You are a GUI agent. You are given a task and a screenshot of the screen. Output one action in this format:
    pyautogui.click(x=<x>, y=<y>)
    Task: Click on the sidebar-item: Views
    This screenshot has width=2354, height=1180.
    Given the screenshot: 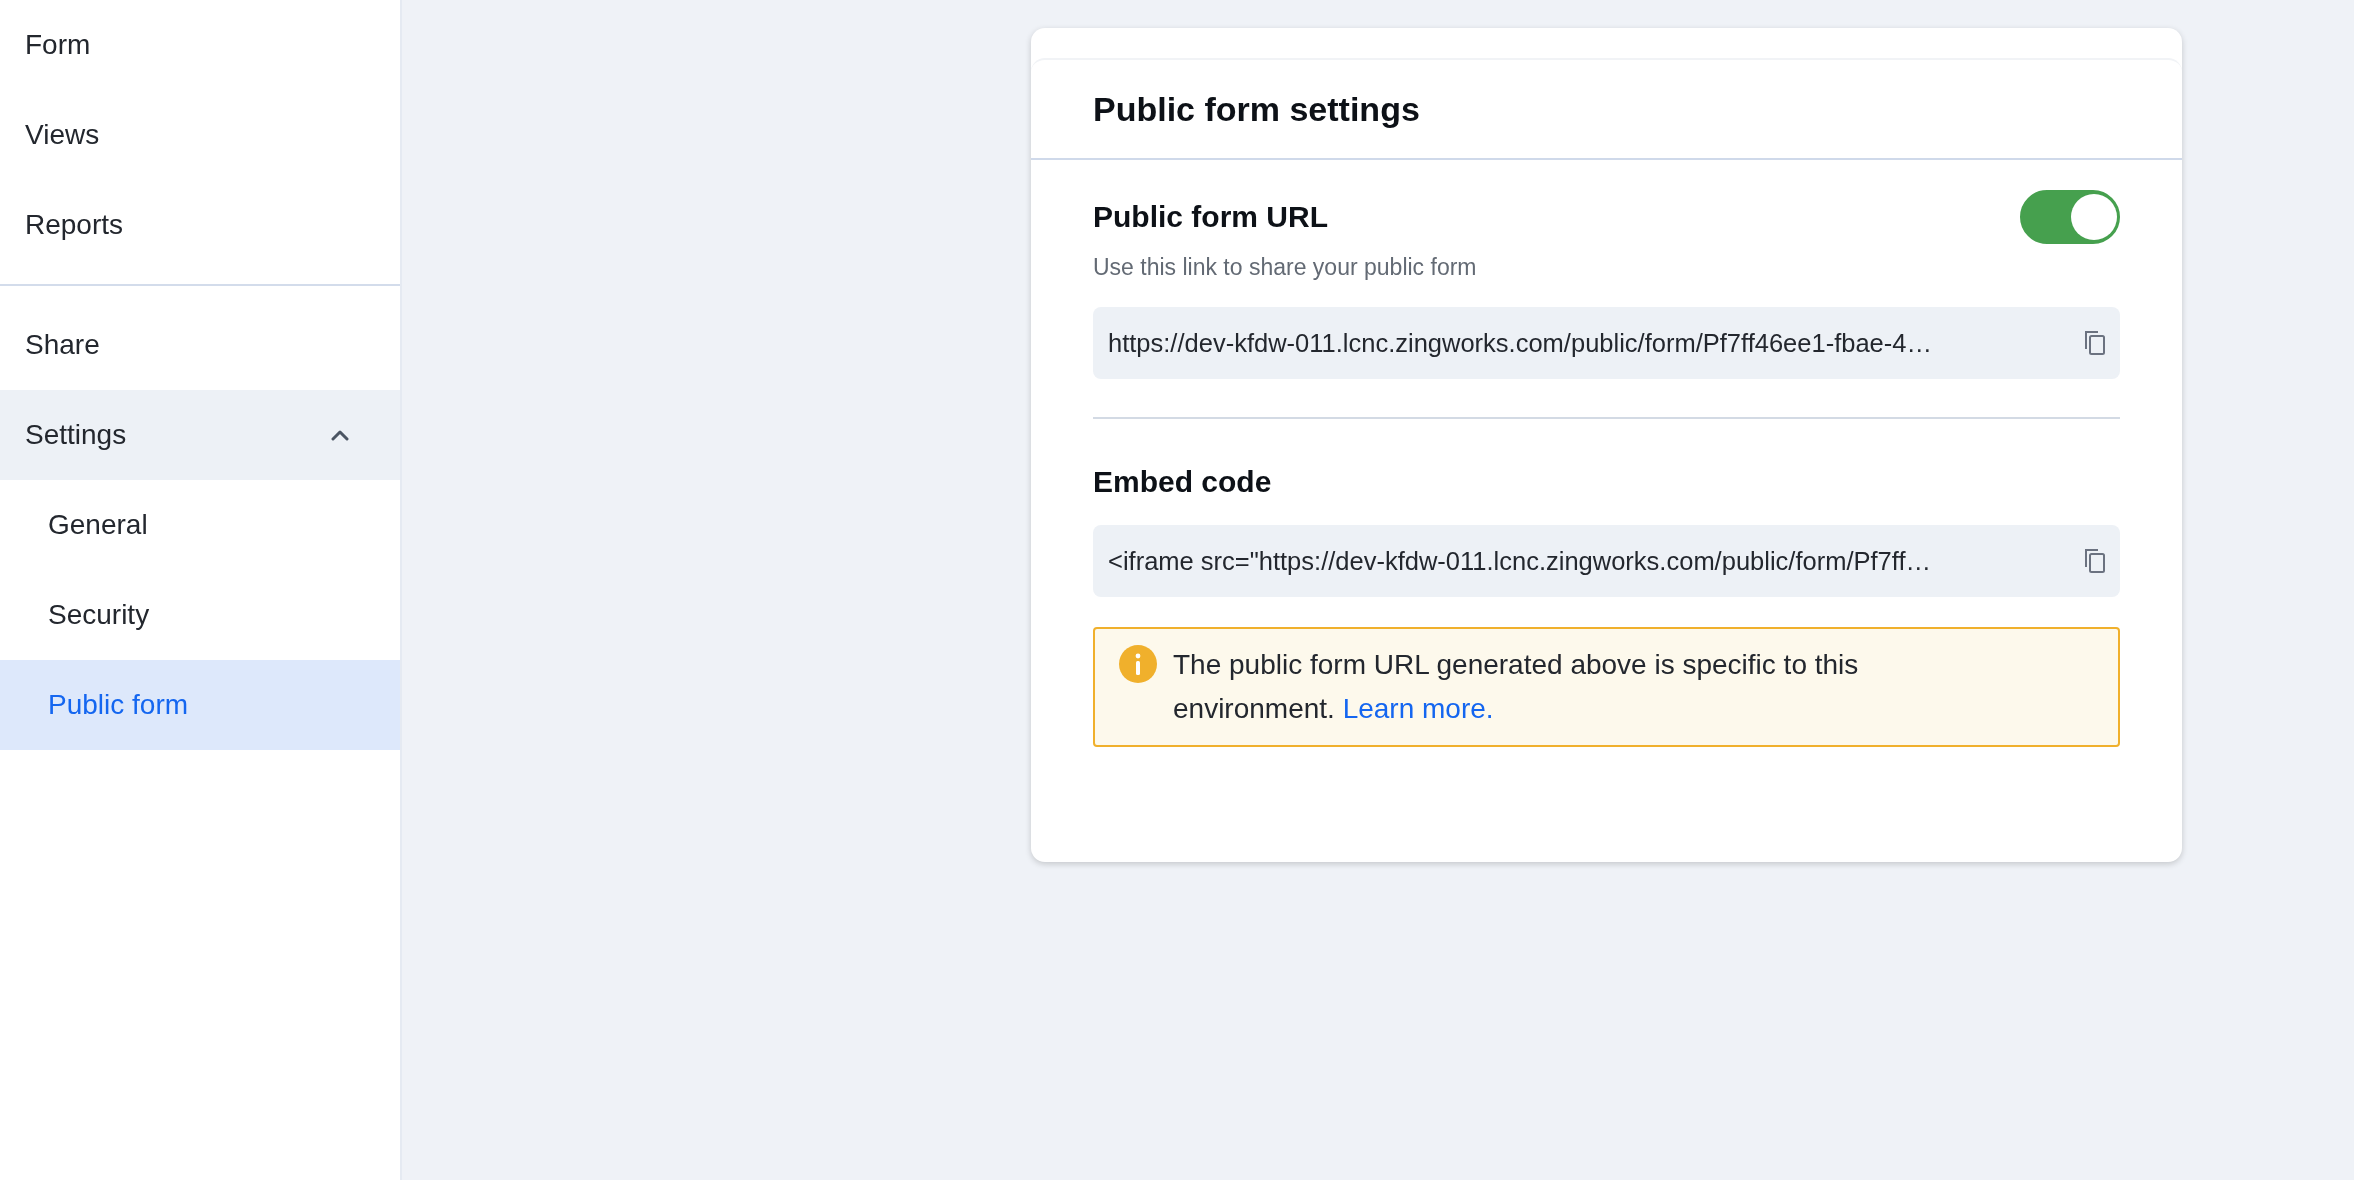 What is the action you would take?
    pyautogui.click(x=200, y=135)
    